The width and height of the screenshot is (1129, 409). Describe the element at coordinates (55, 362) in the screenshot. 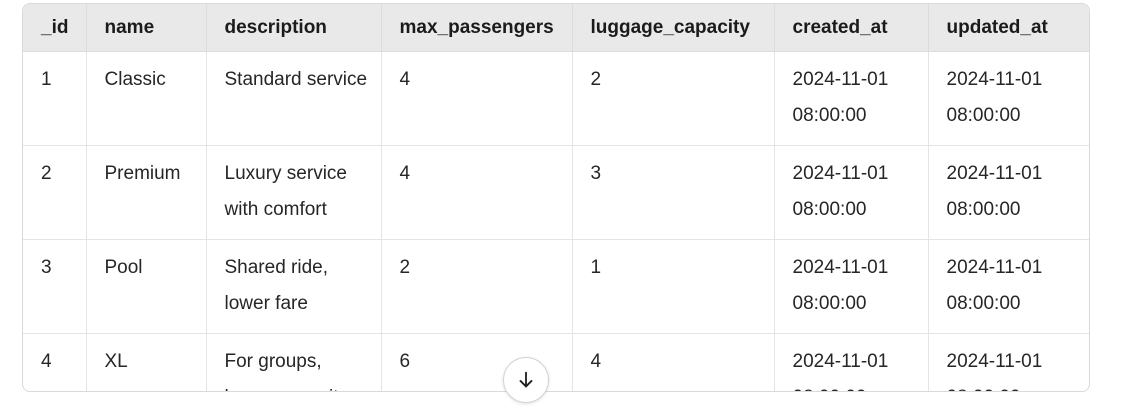

I see `cell-id: 4` at that location.